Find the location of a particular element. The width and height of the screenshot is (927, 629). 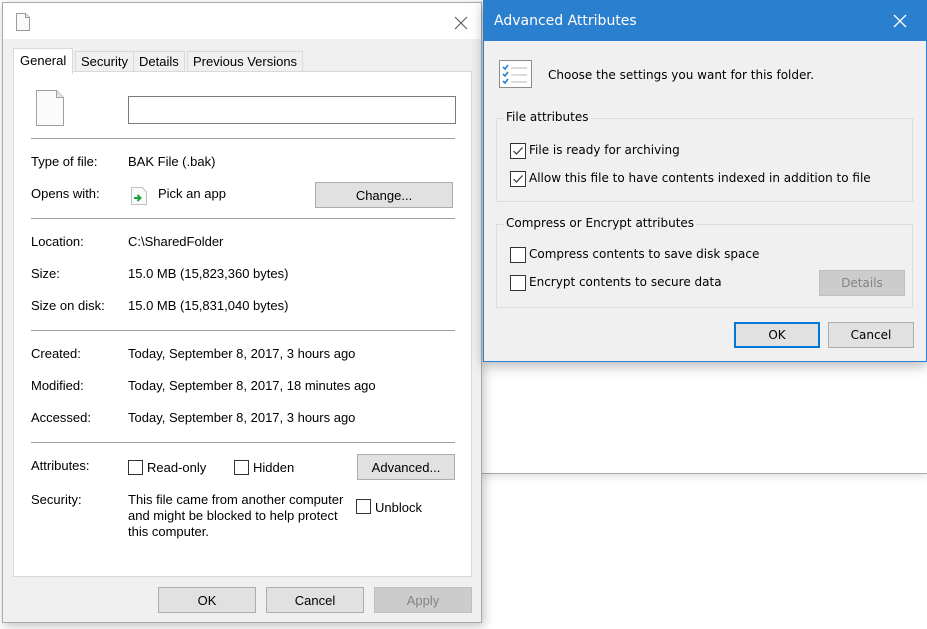

location-label: Location: is located at coordinates (57, 241).